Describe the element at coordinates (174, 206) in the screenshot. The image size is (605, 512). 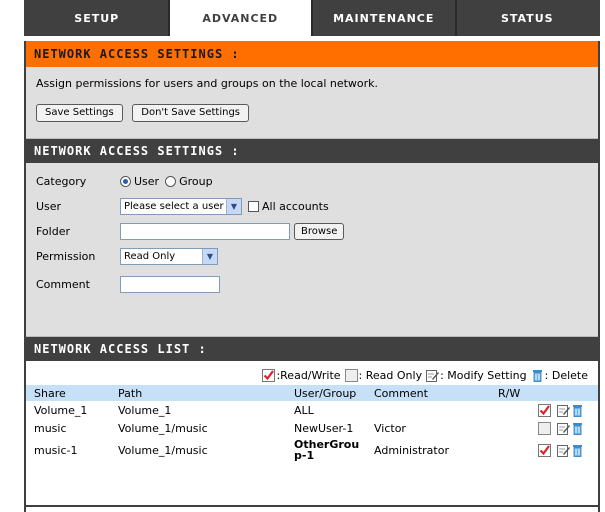
I see `user-select-value: Please select a user` at that location.